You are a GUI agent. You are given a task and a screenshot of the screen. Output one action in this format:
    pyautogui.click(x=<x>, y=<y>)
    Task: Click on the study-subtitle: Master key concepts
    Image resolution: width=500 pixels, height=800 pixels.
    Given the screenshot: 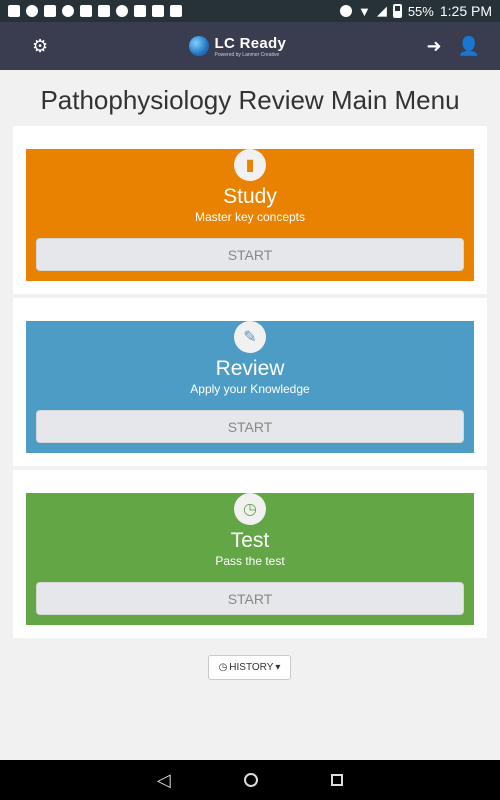 What is the action you would take?
    pyautogui.click(x=250, y=217)
    